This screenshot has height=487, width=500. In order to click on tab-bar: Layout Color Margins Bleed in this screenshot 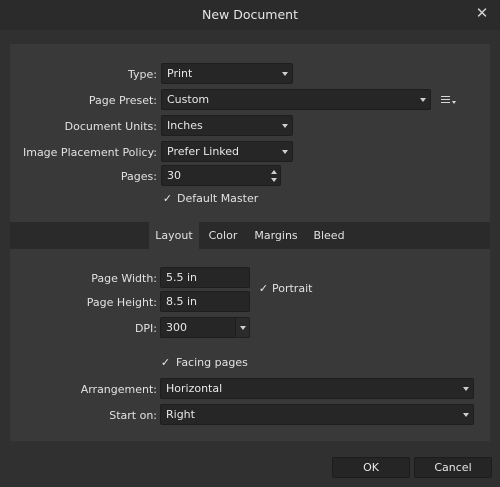, I will do `click(250, 235)`.